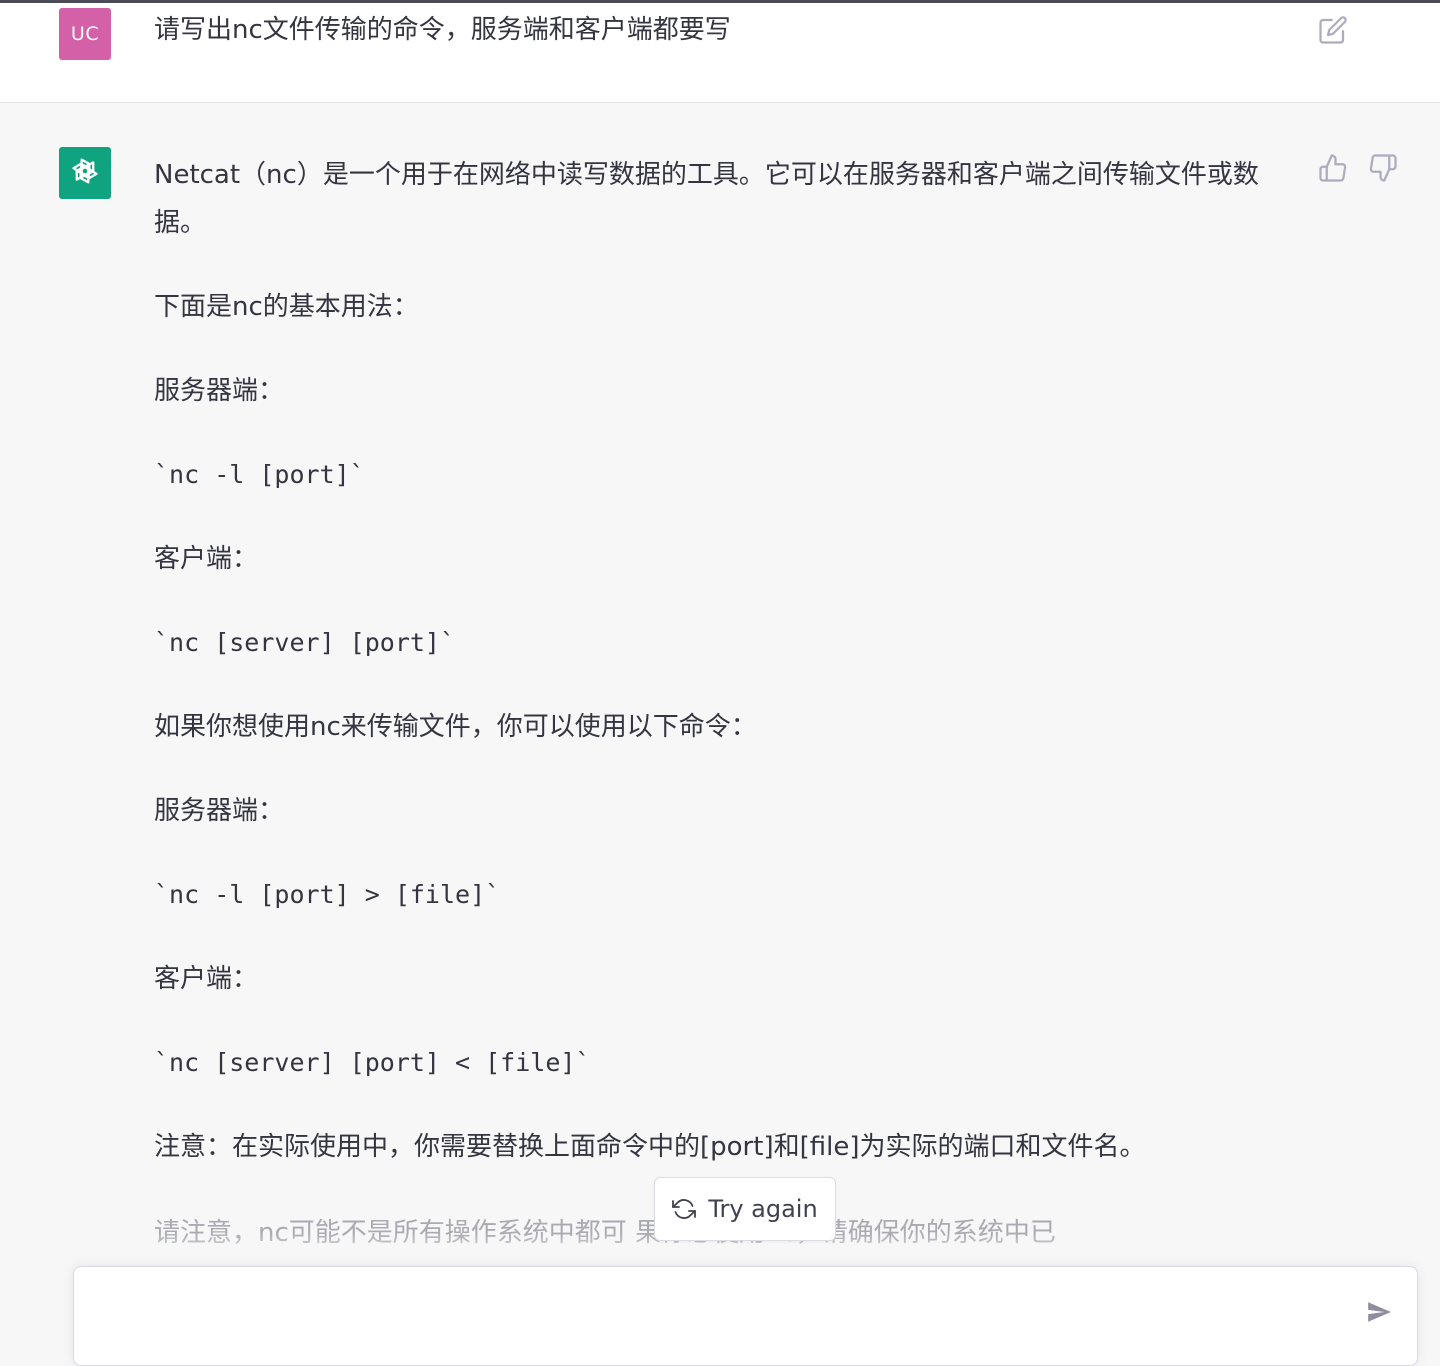  Describe the element at coordinates (455, 727) in the screenshot. I see `response-paragraph: 如果你想使用nc来传输文件，你可以使用以下命令：` at that location.